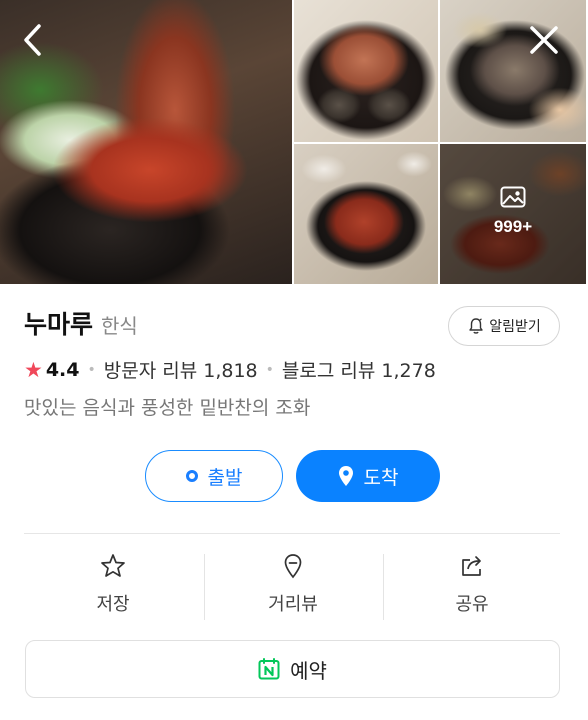  I want to click on blog-reviews-link: 블로그 리뷰 1,278, so click(359, 369).